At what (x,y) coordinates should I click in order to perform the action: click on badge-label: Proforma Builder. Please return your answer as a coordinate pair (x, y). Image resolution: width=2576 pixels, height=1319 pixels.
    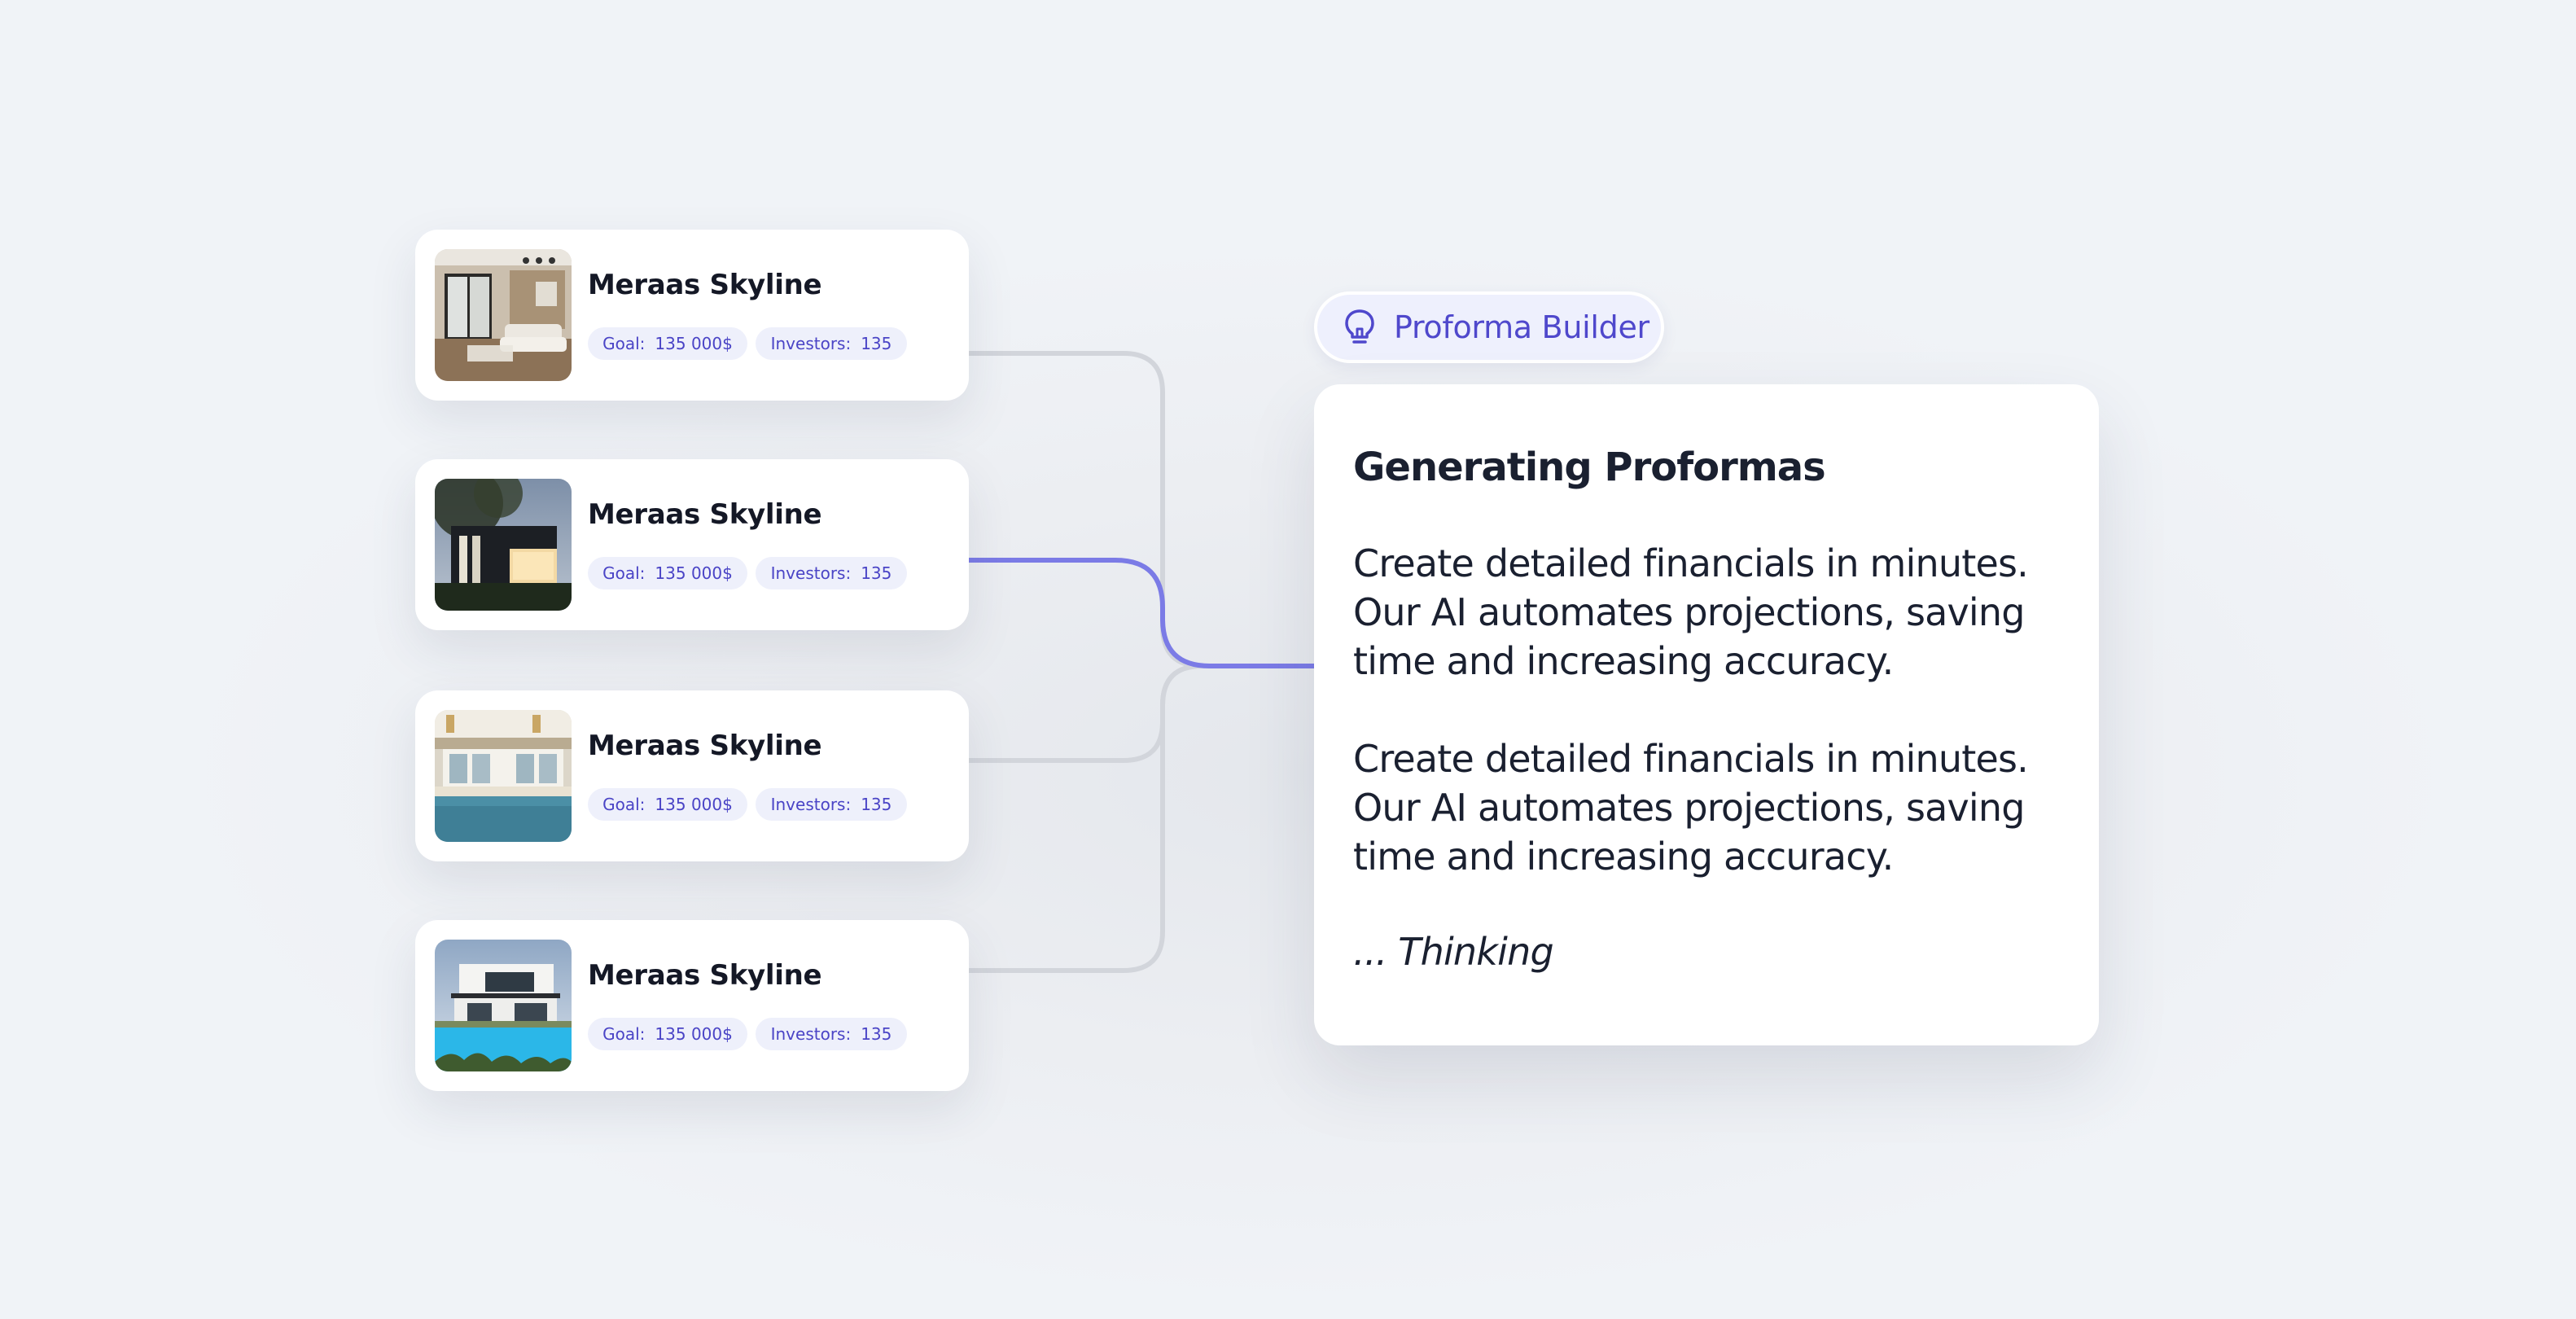
    Looking at the image, I should click on (1521, 327).